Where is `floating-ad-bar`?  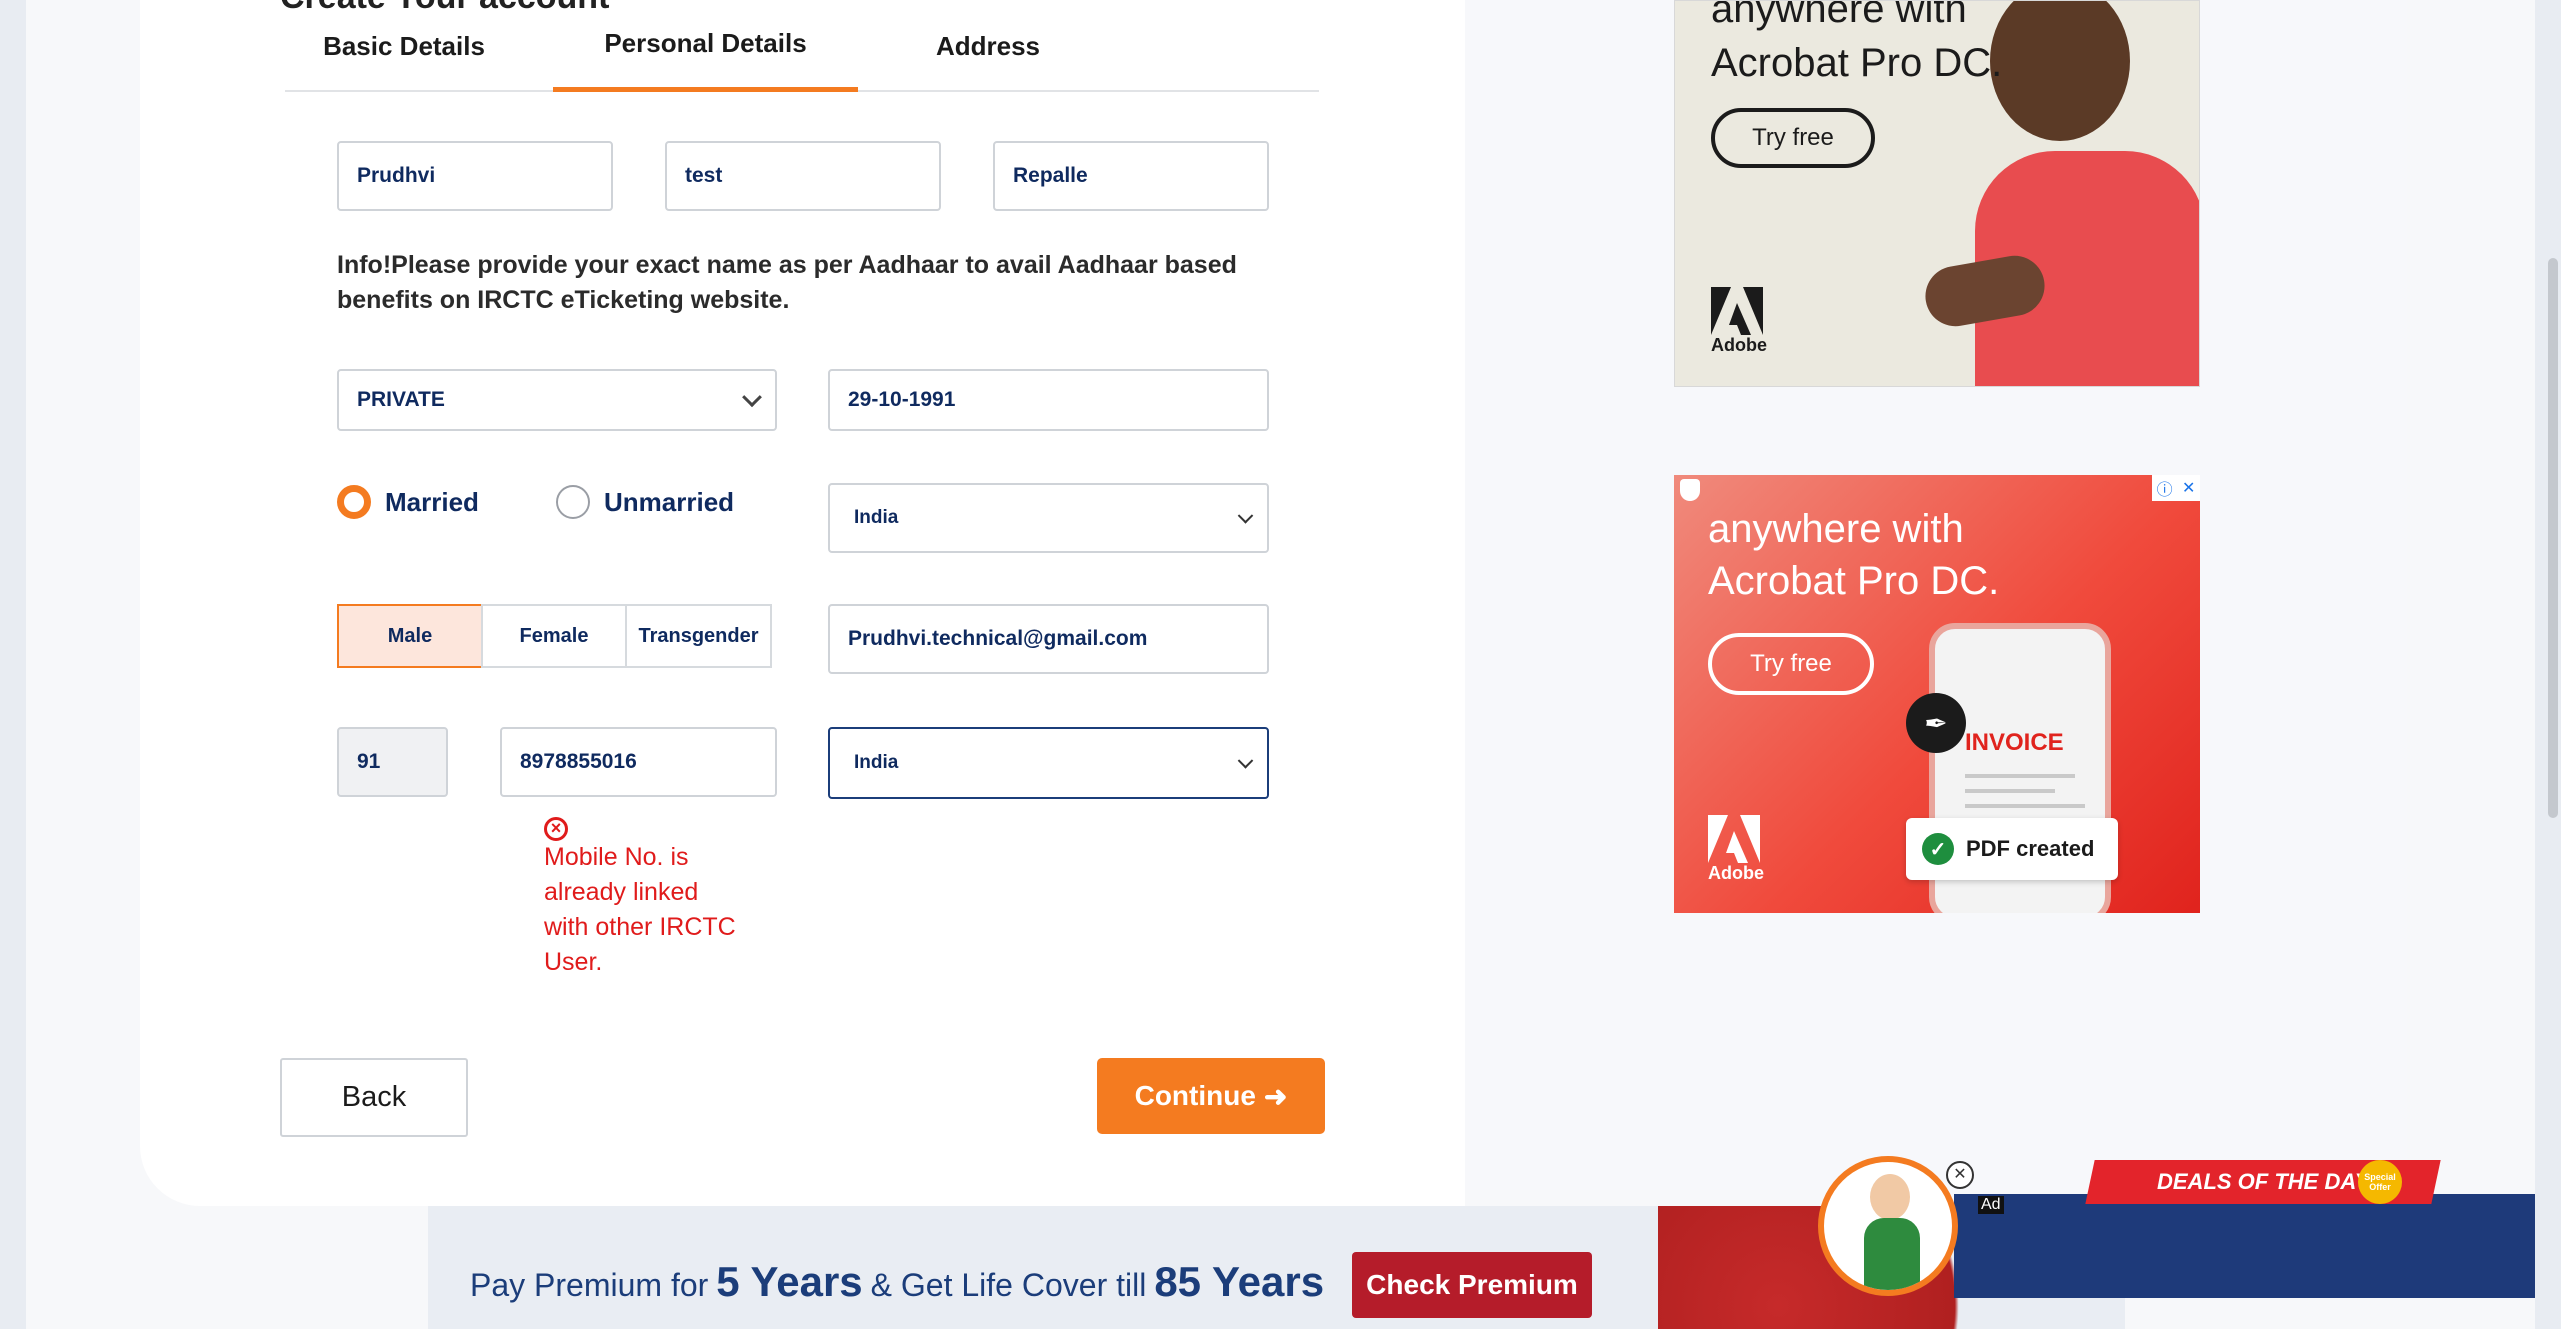 floating-ad-bar is located at coordinates (2253, 1246).